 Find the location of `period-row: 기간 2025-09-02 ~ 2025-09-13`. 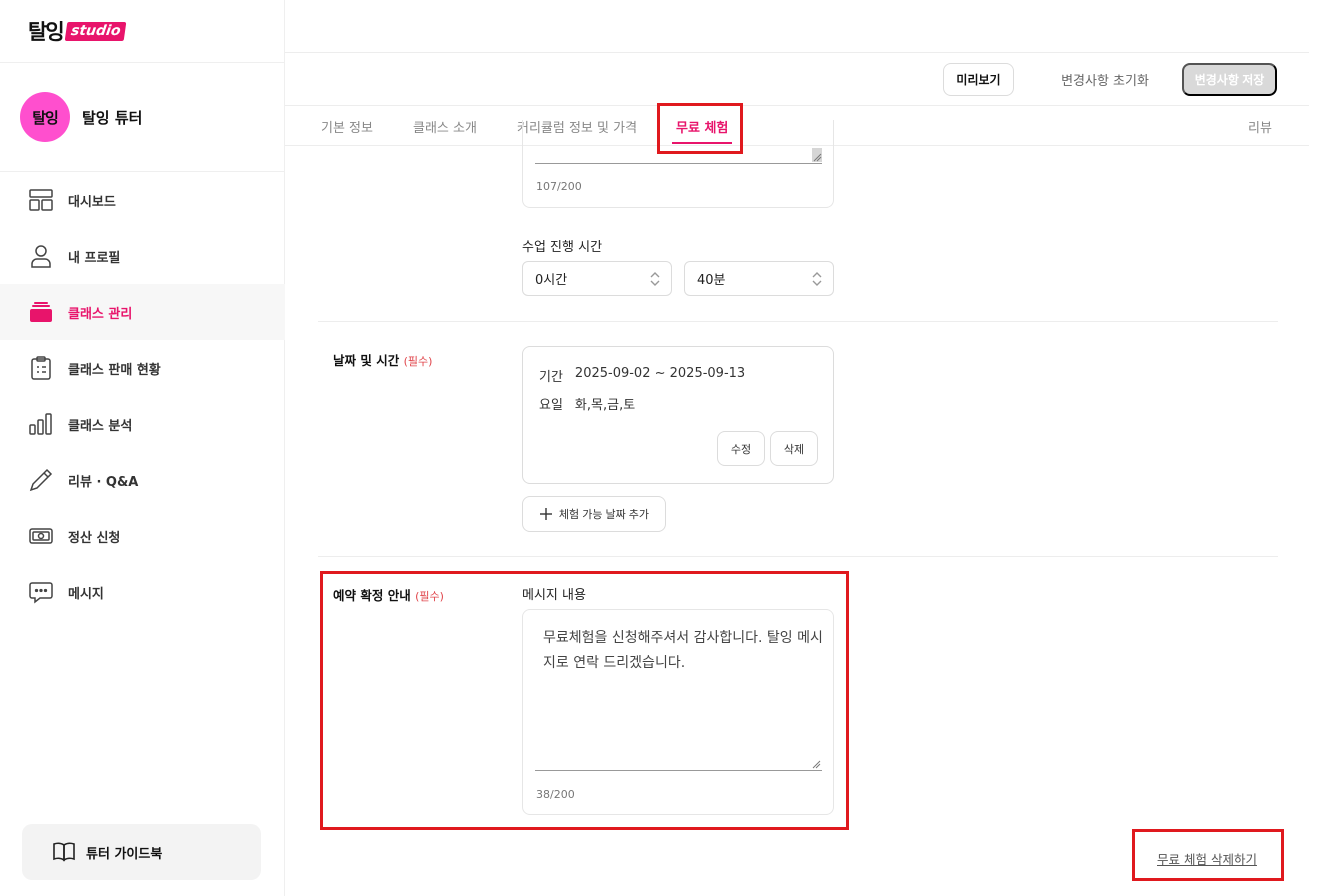

period-row: 기간 2025-09-02 ~ 2025-09-13 is located at coordinates (642, 375).